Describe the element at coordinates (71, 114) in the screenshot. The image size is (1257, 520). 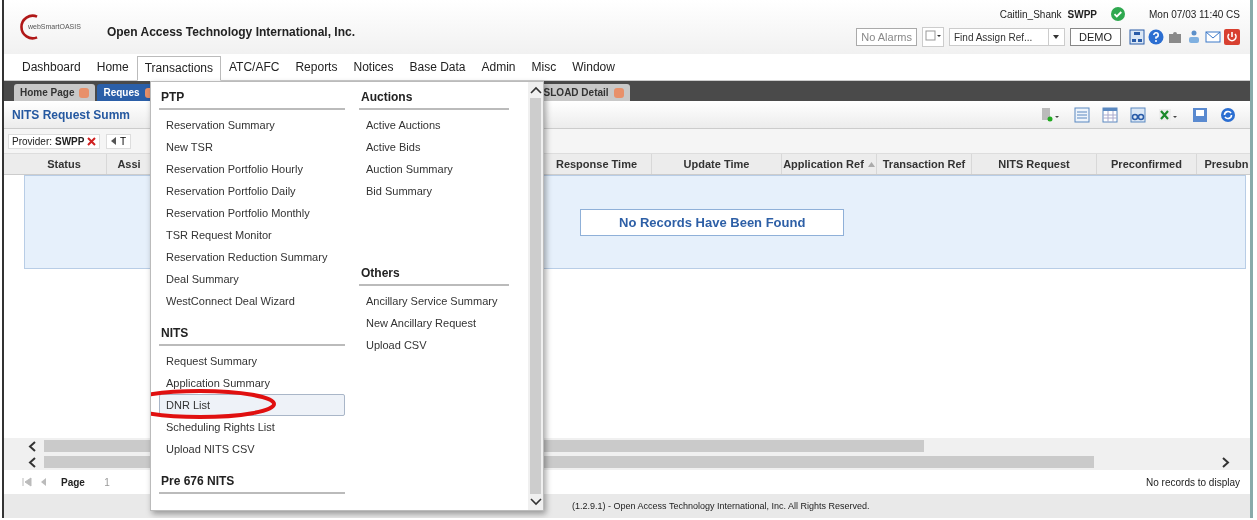
I see `panel-title: NITS Request Summ` at that location.